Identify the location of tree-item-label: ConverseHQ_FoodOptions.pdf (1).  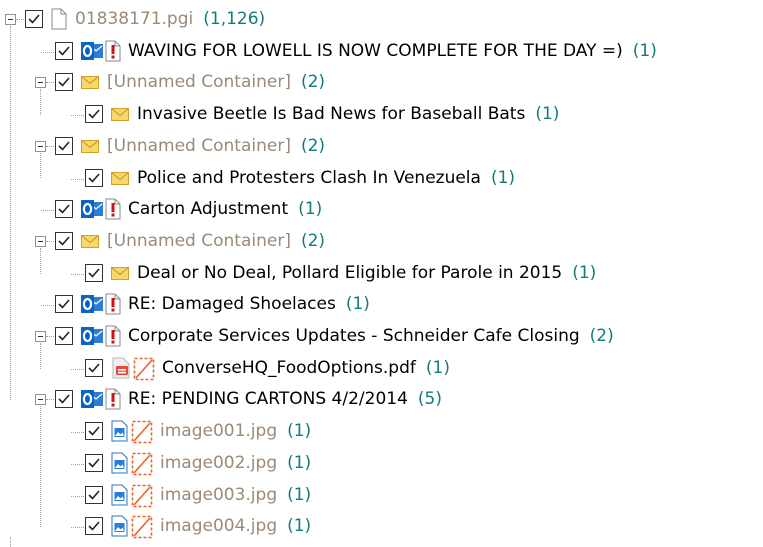
(306, 368).